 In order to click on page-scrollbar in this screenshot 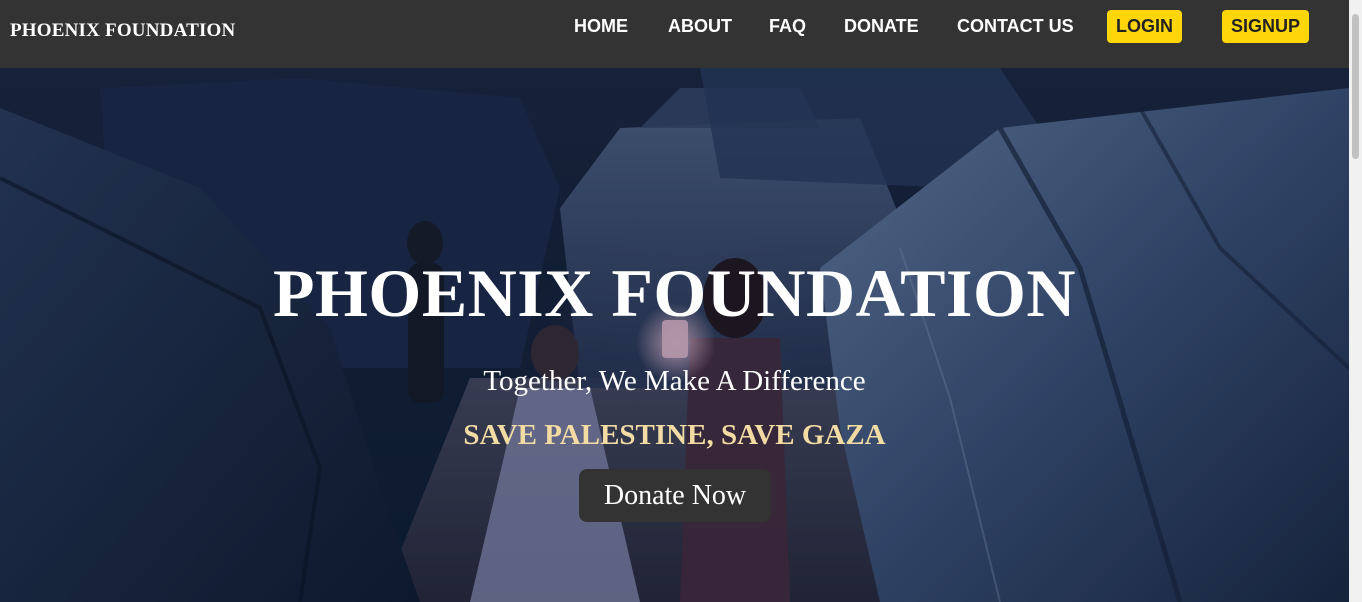, I will do `click(1355, 301)`.